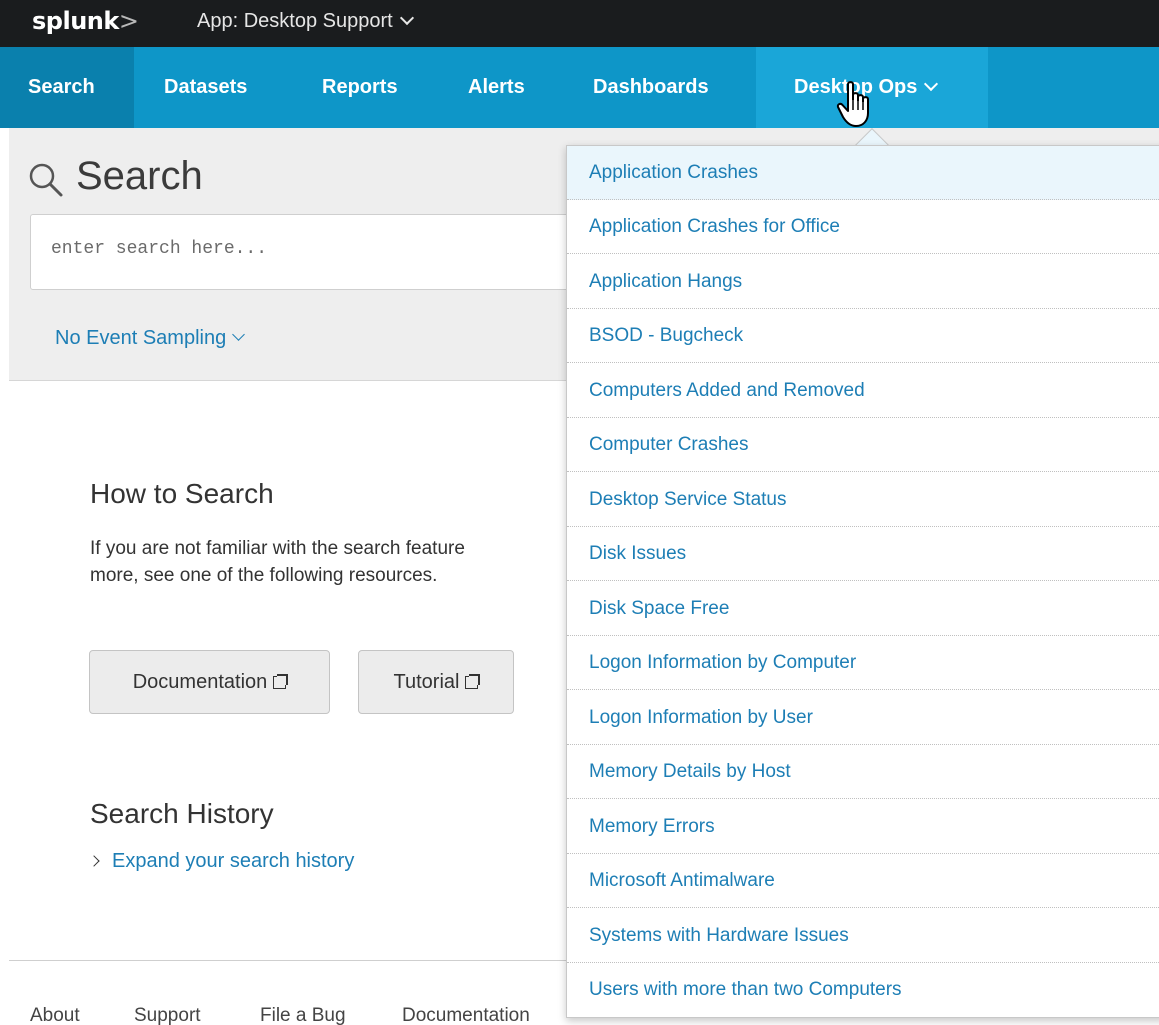 The image size is (1159, 1025). Describe the element at coordinates (579, 23) in the screenshot. I see `top-bar: splunk> App: Desktop Support` at that location.